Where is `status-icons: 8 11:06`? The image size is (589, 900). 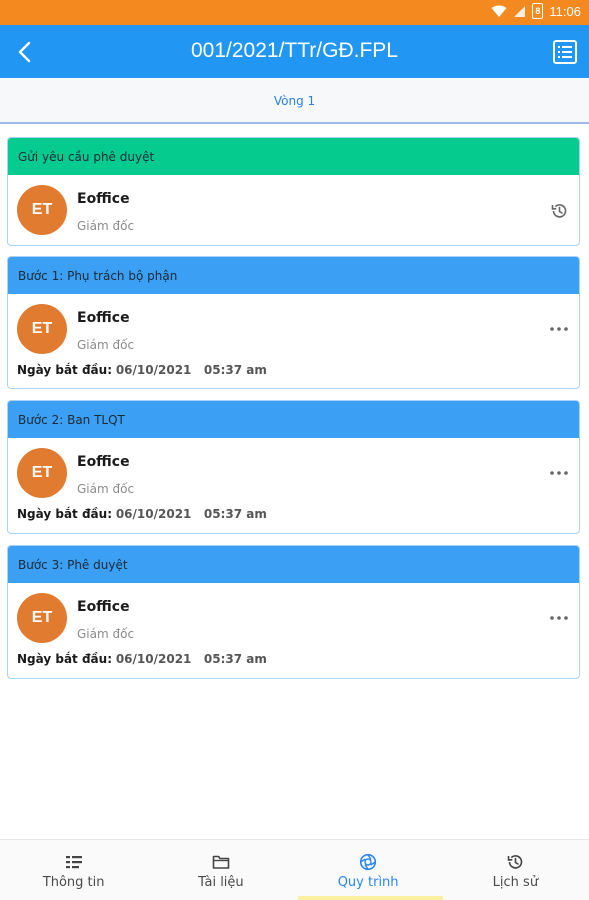
status-icons: 8 11:06 is located at coordinates (536, 11).